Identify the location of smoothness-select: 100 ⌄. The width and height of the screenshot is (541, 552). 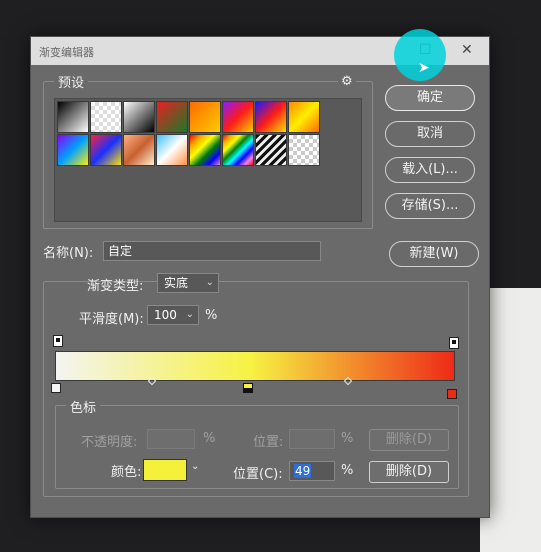
(173, 315).